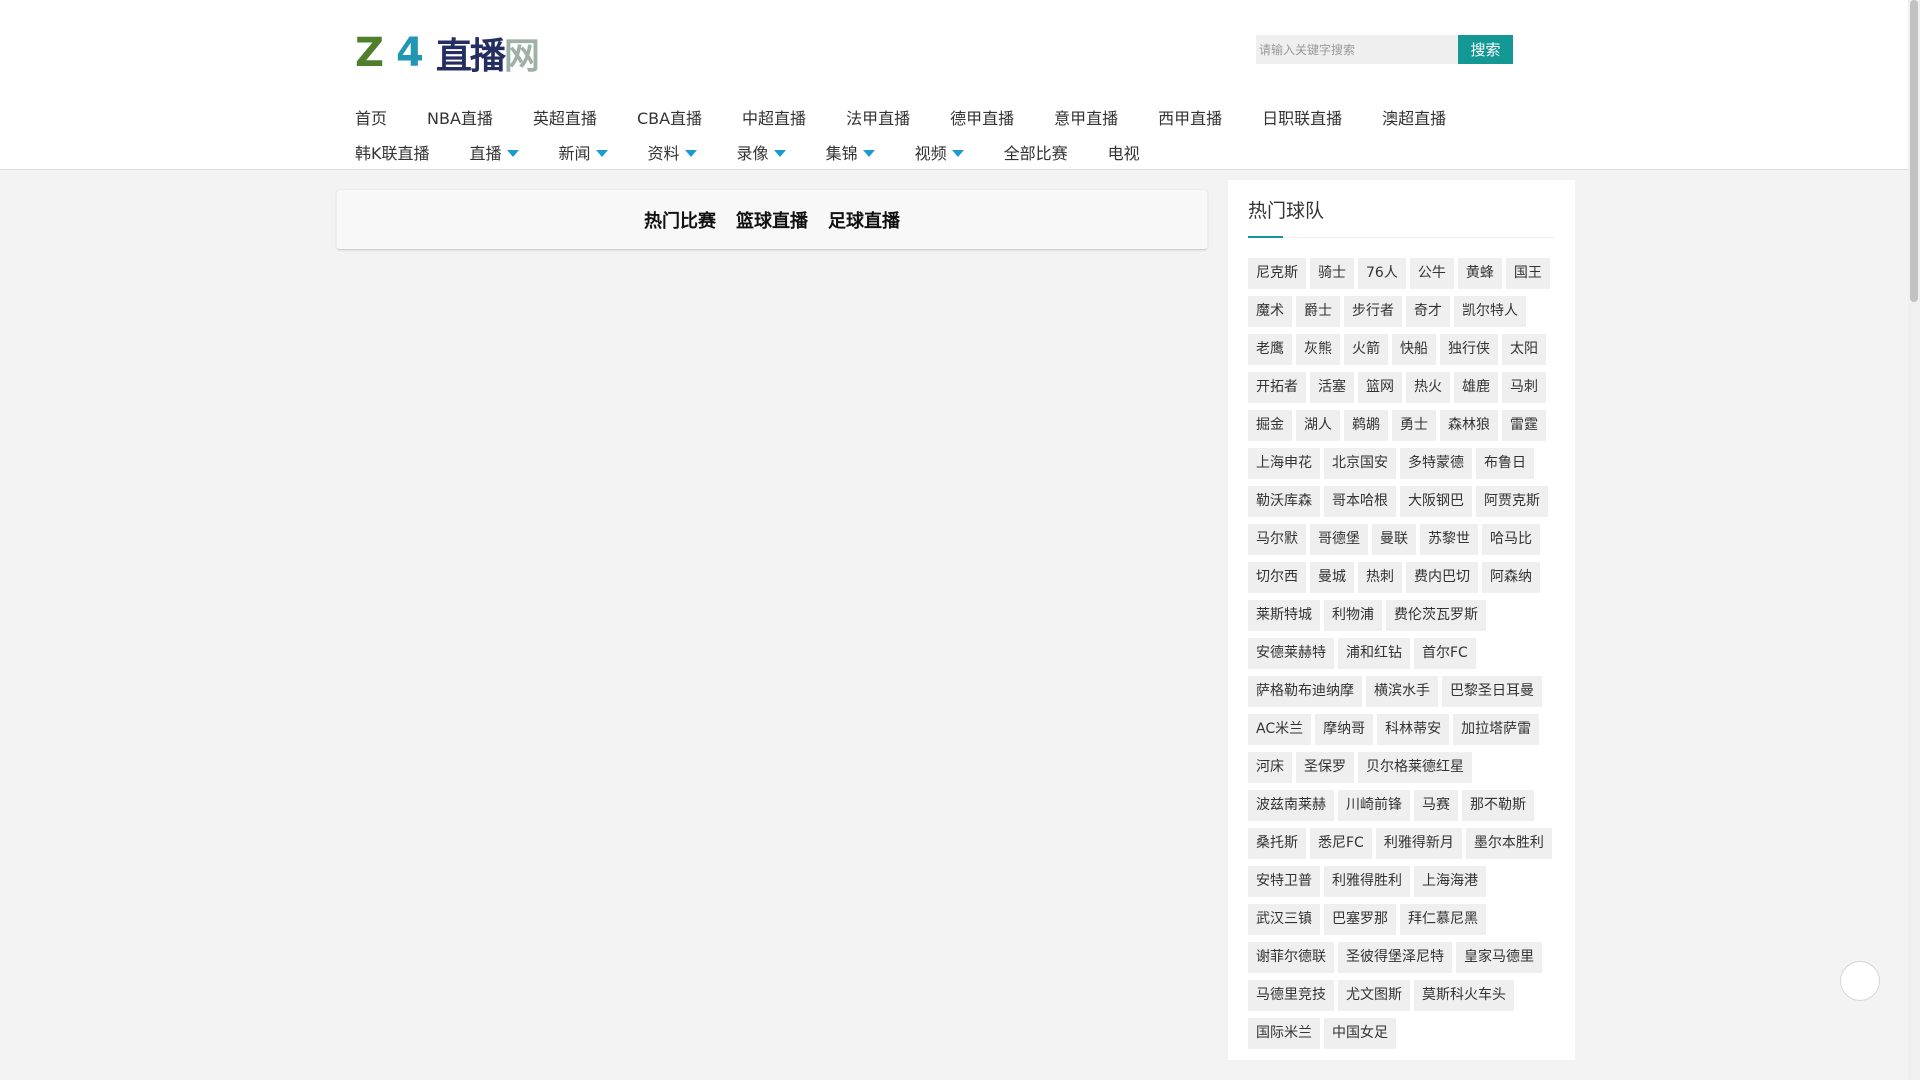 The width and height of the screenshot is (1920, 1080). Describe the element at coordinates (1332, 577) in the screenshot. I see `team-tag: 曼城` at that location.